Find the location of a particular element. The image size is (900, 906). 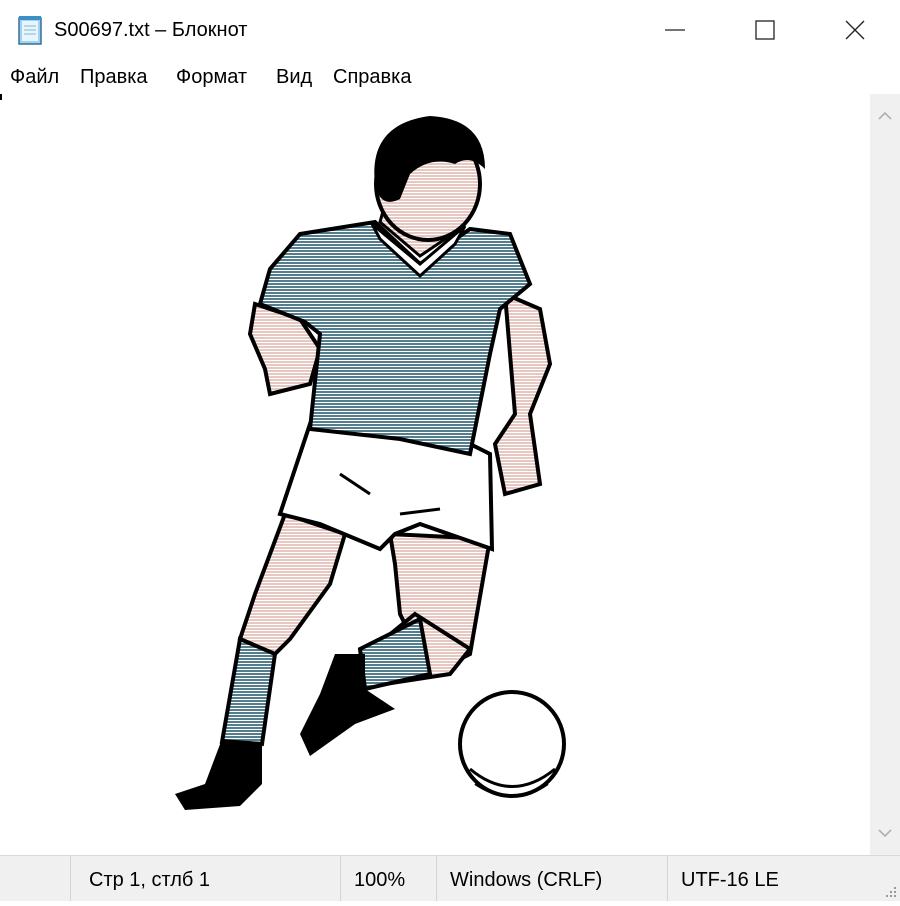

text-encoding: UTF-16 LE is located at coordinates (730, 880).